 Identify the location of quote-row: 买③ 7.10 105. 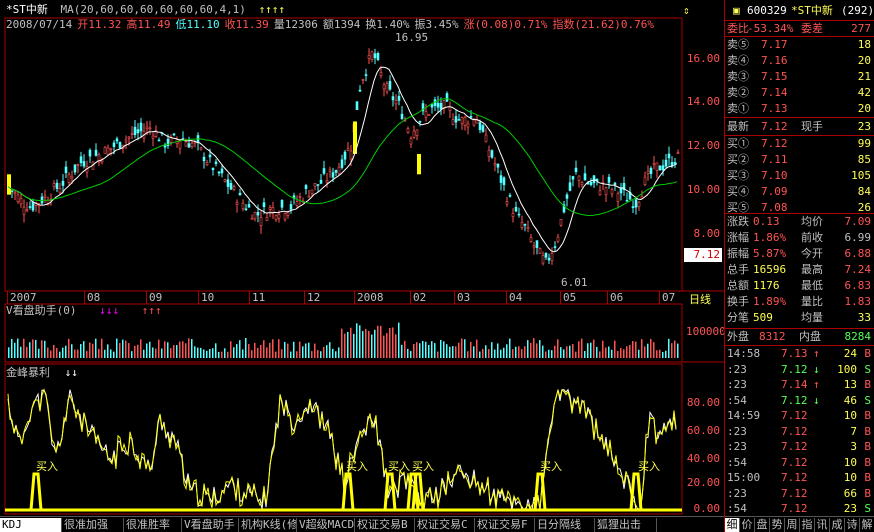
(799, 176).